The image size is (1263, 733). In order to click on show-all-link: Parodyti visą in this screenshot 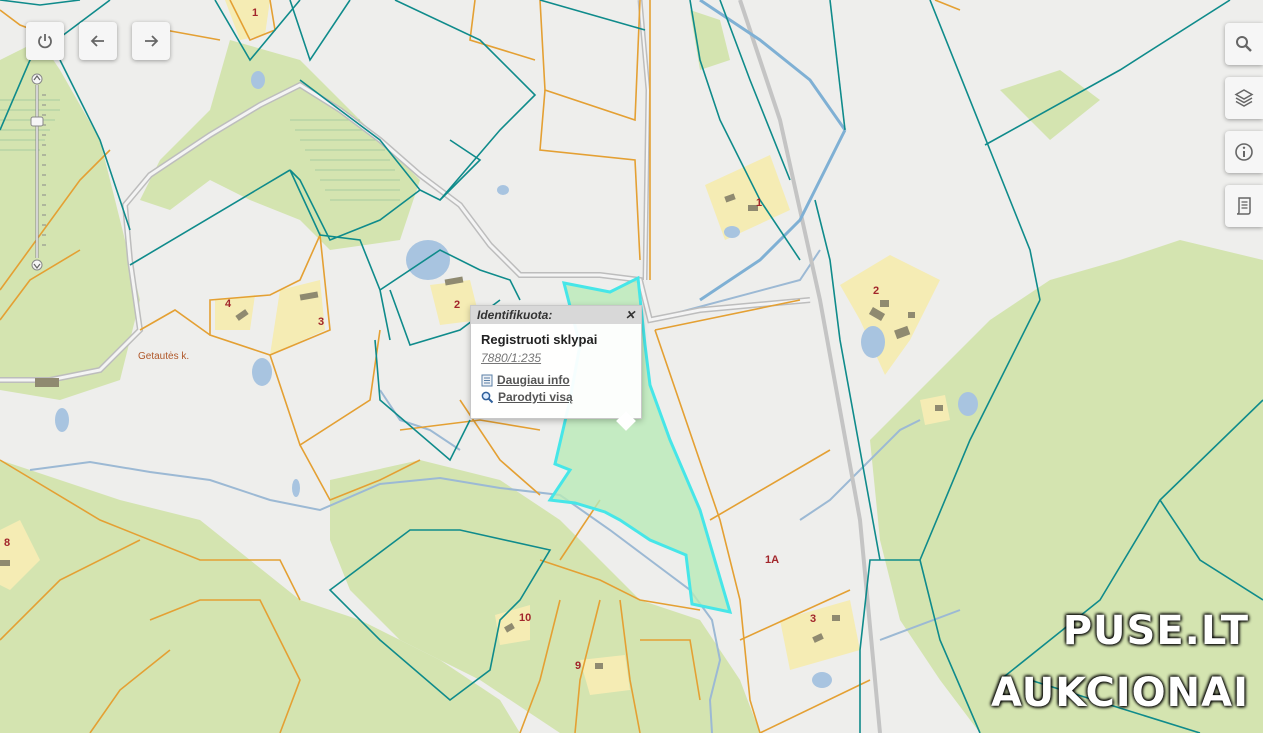, I will do `click(556, 397)`.